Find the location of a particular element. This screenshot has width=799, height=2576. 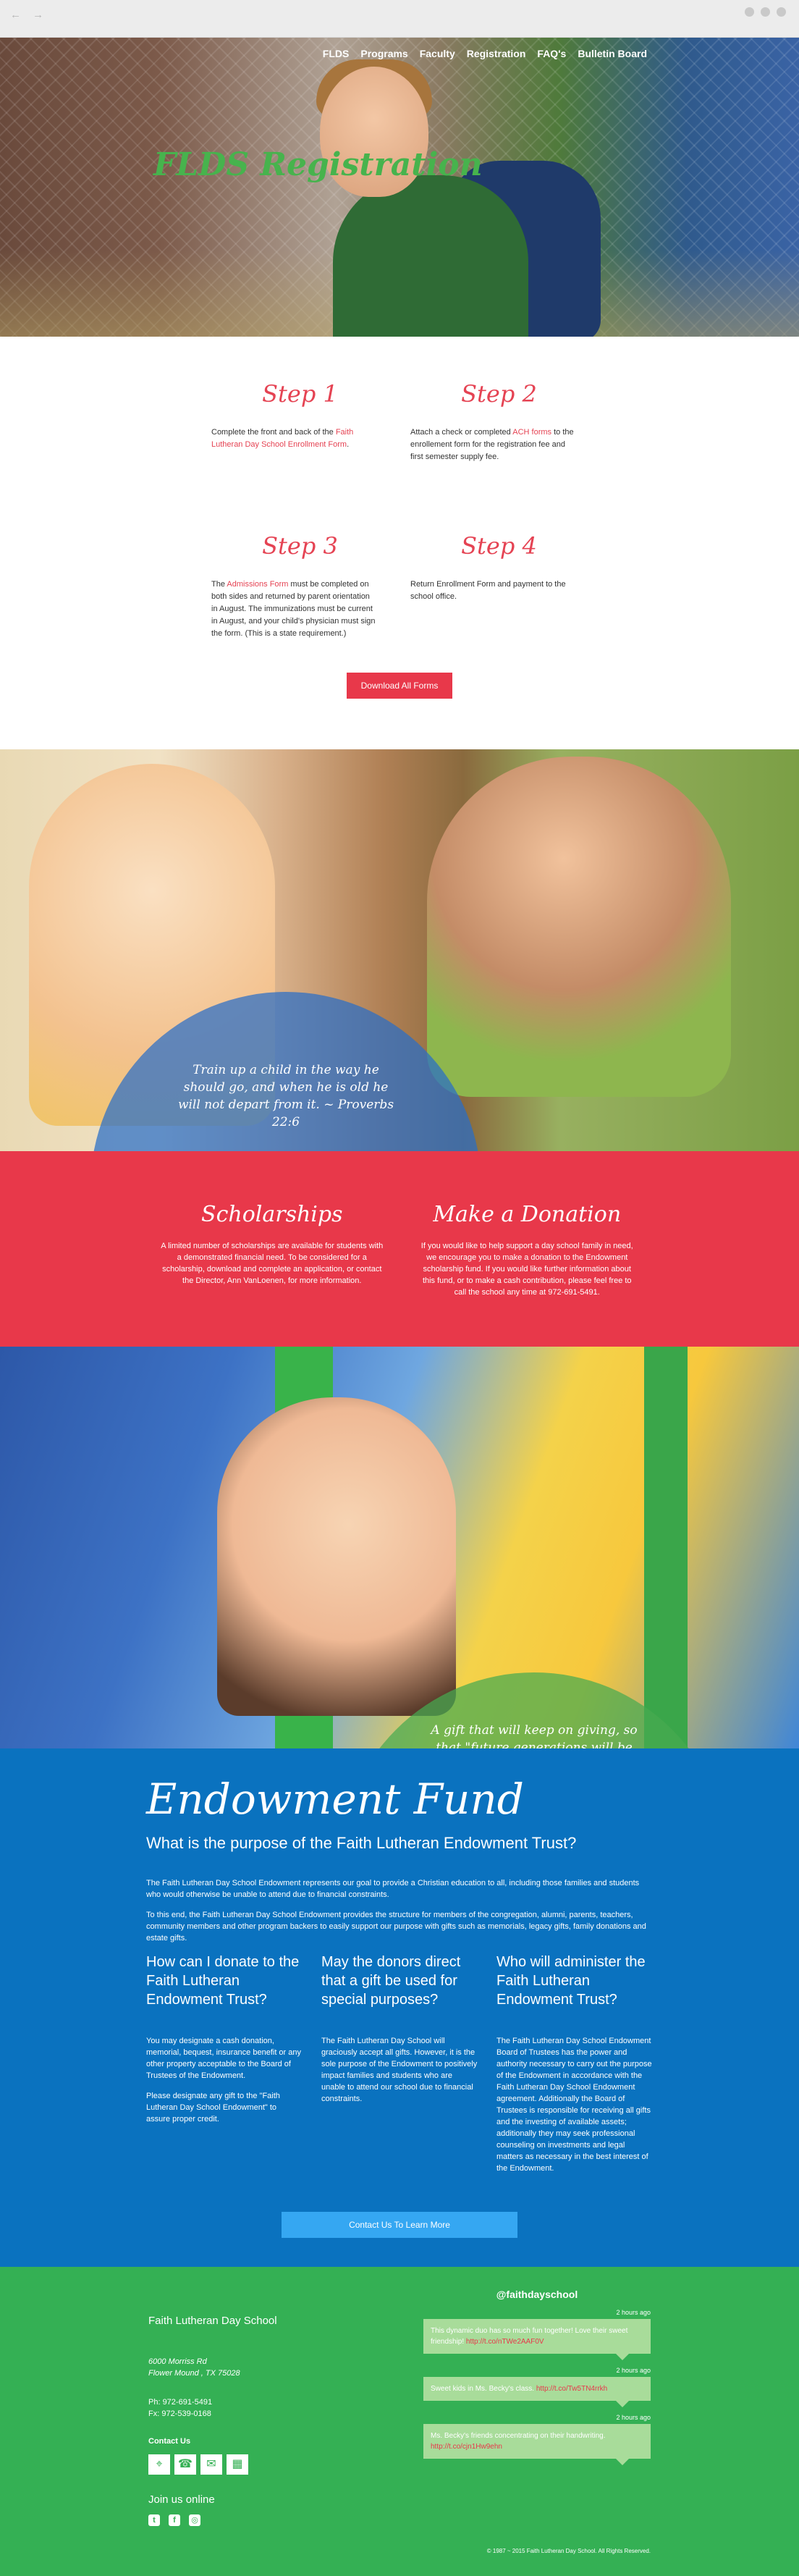

endowment-title: Endowment Fund is located at coordinates (335, 1799).